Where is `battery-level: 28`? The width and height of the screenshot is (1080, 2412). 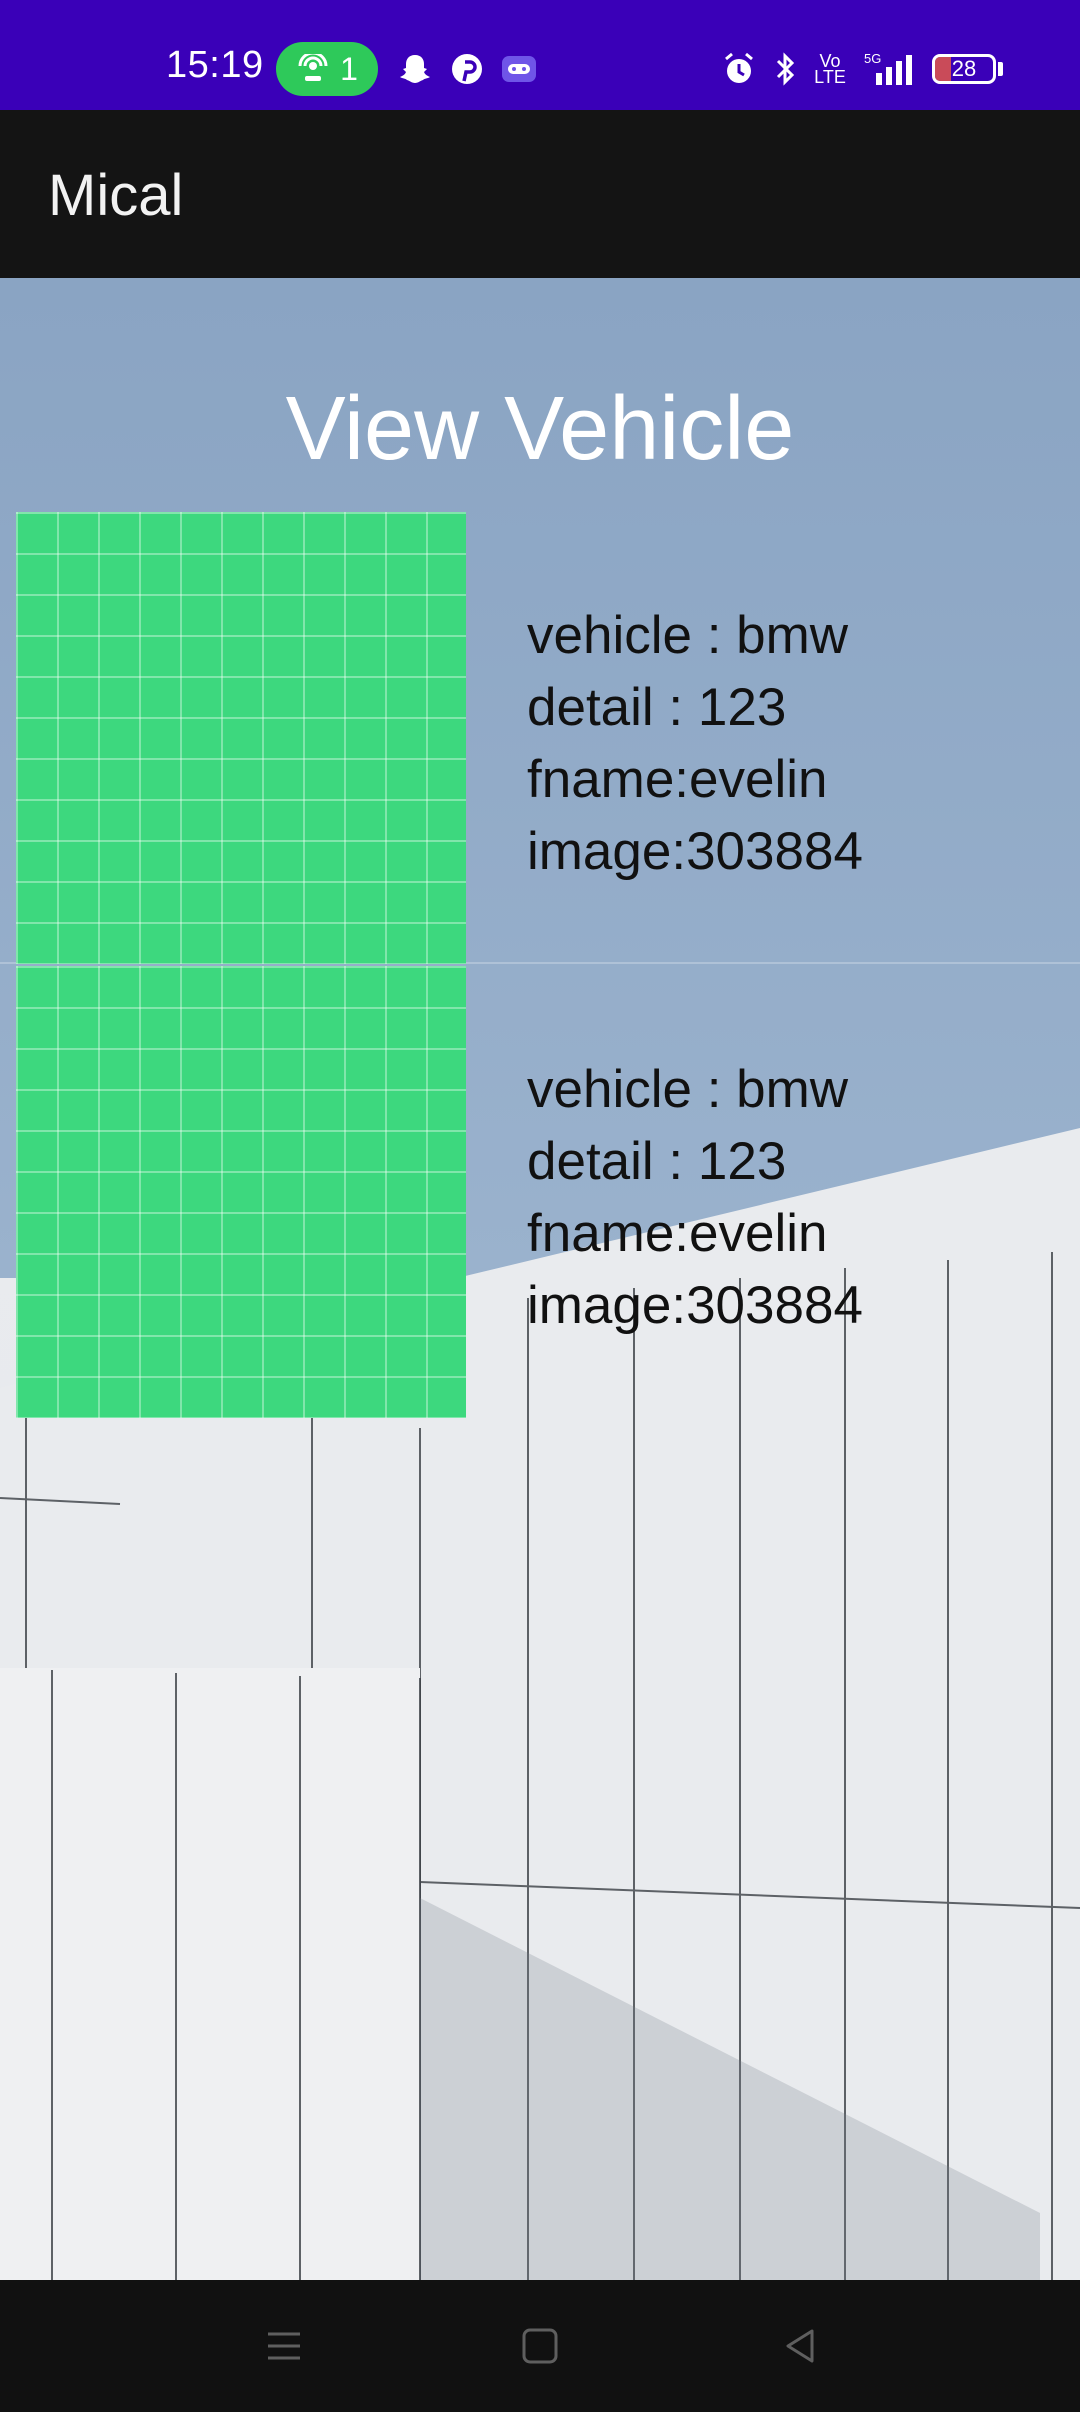
battery-level: 28 is located at coordinates (964, 68).